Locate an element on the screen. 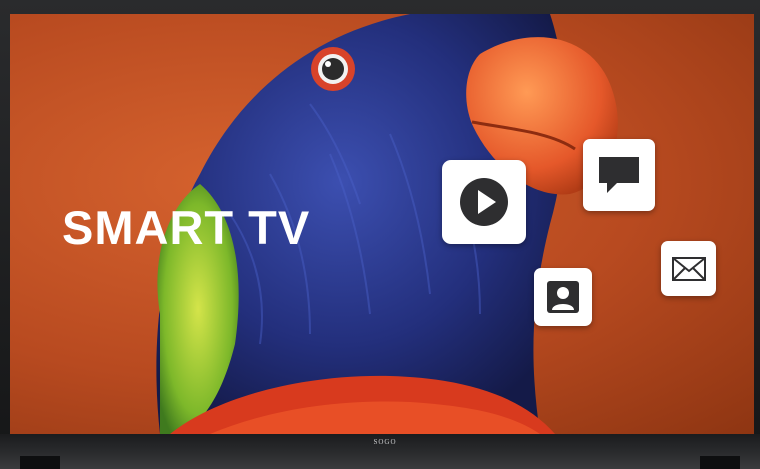  chat-icon is located at coordinates (619, 175).